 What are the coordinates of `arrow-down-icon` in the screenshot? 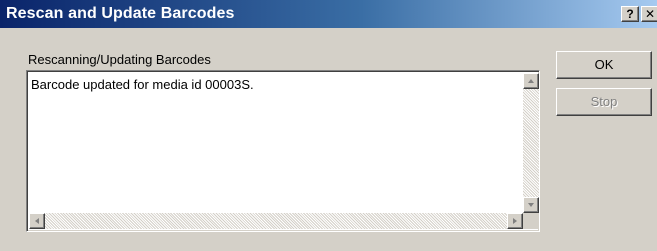 It's located at (531, 205).